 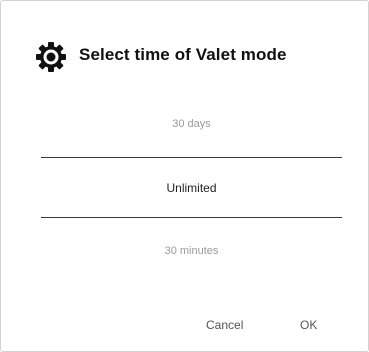 I want to click on dialog-title: Select time of Valet mode, so click(x=183, y=54).